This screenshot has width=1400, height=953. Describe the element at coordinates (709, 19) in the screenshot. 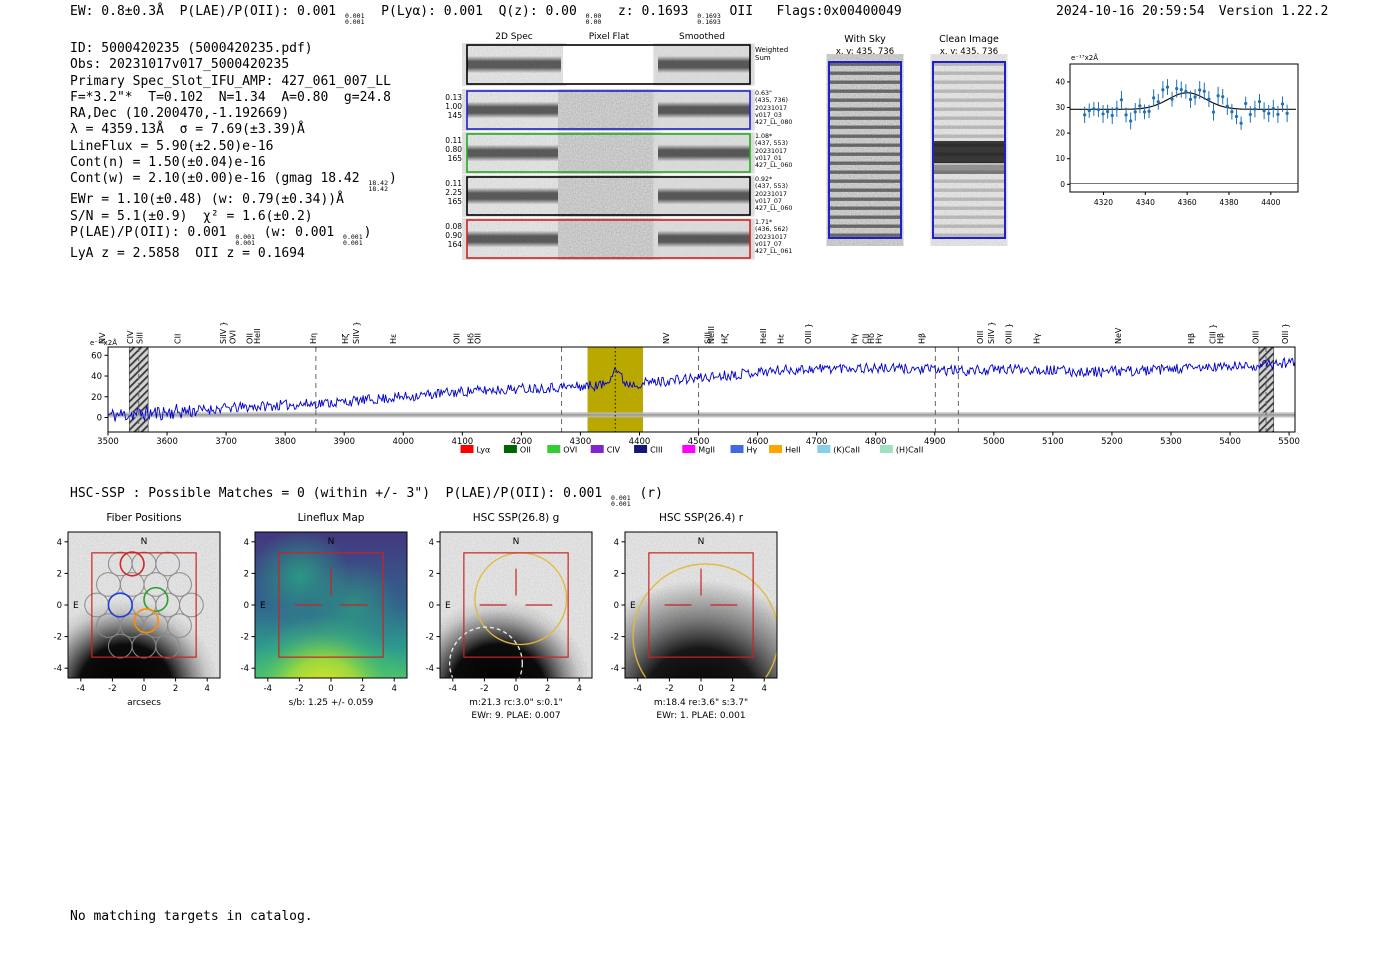

I see `stacked-uncertainty: 0.1693 0.1693` at that location.